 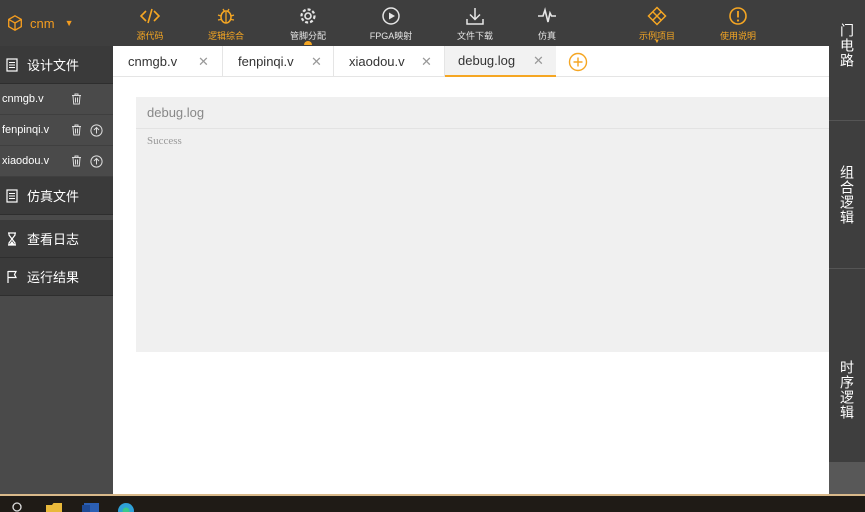 What do you see at coordinates (164, 141) in the screenshot?
I see `log-content: Success` at bounding box center [164, 141].